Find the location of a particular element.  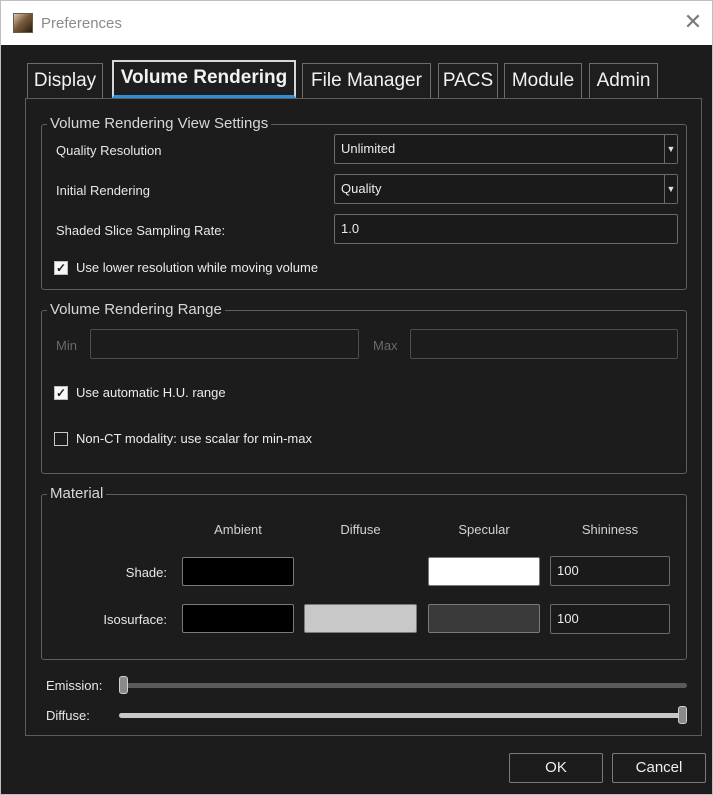

lower-resolution-label: Use lower resolution while moving volume is located at coordinates (197, 267).